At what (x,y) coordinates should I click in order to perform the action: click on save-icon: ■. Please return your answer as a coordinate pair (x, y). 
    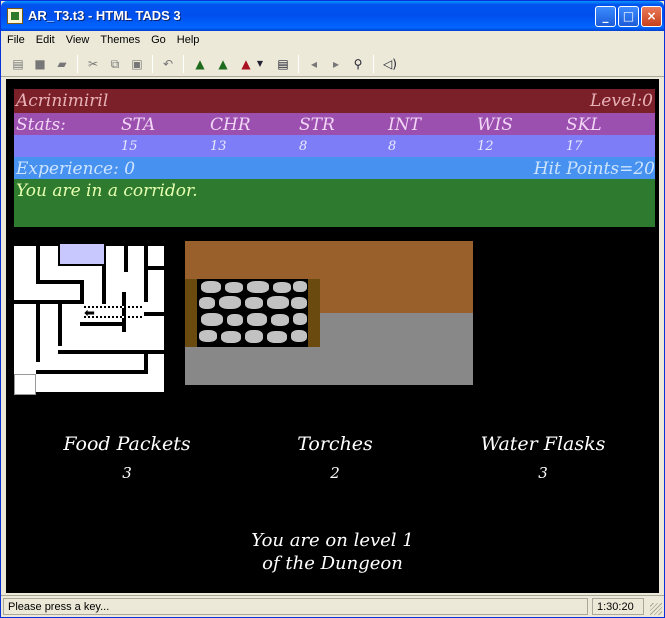
    Looking at the image, I should click on (40, 64).